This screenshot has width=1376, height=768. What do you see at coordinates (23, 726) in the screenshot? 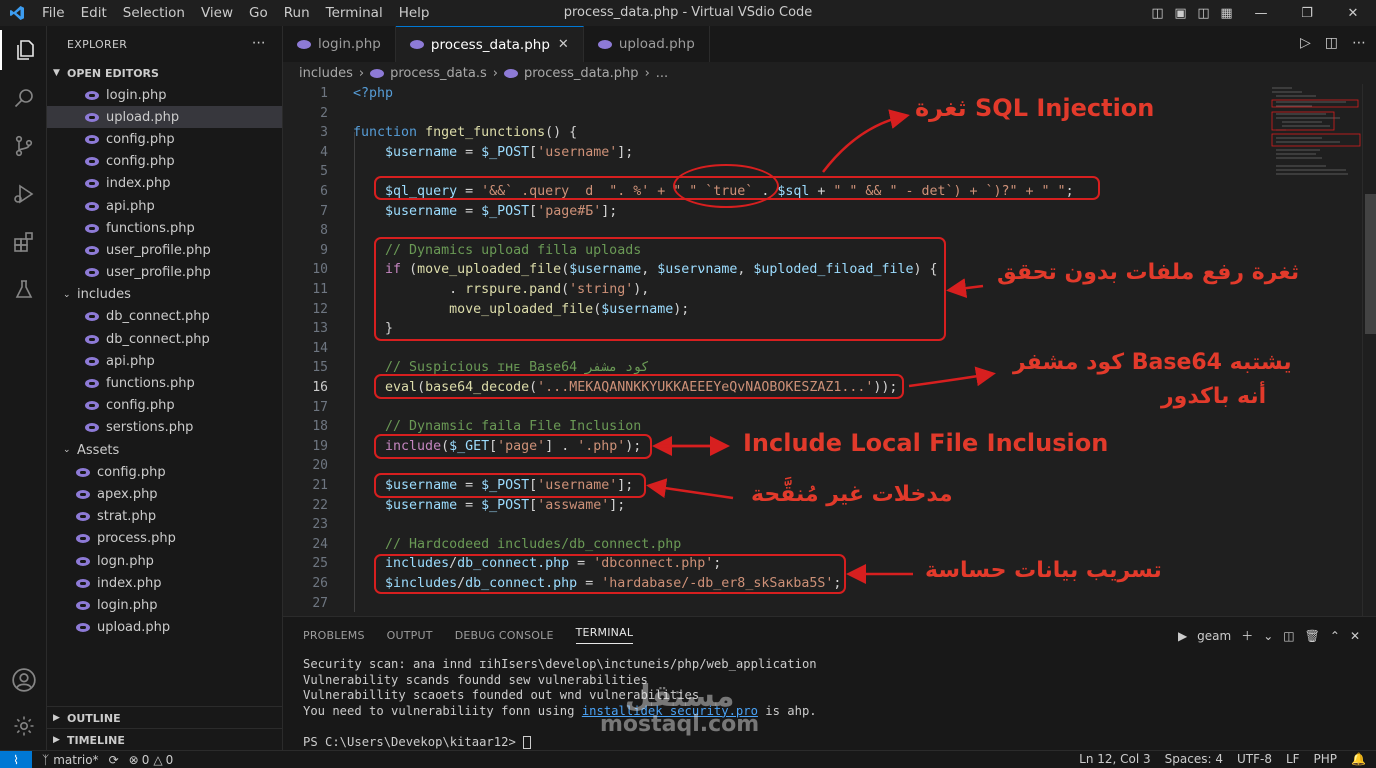
I see `settings-gear-icon` at bounding box center [23, 726].